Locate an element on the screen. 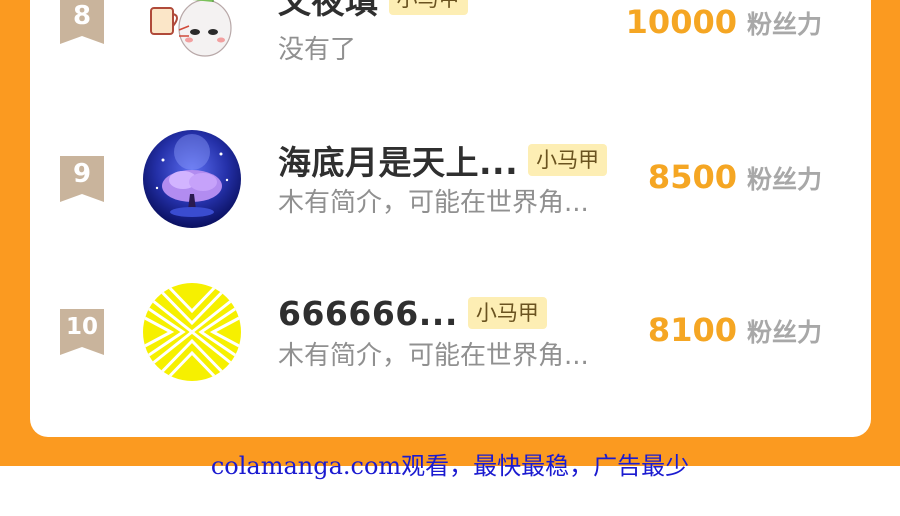  user-name-line: 海底月是天上... 小马甲 is located at coordinates (443, 160).